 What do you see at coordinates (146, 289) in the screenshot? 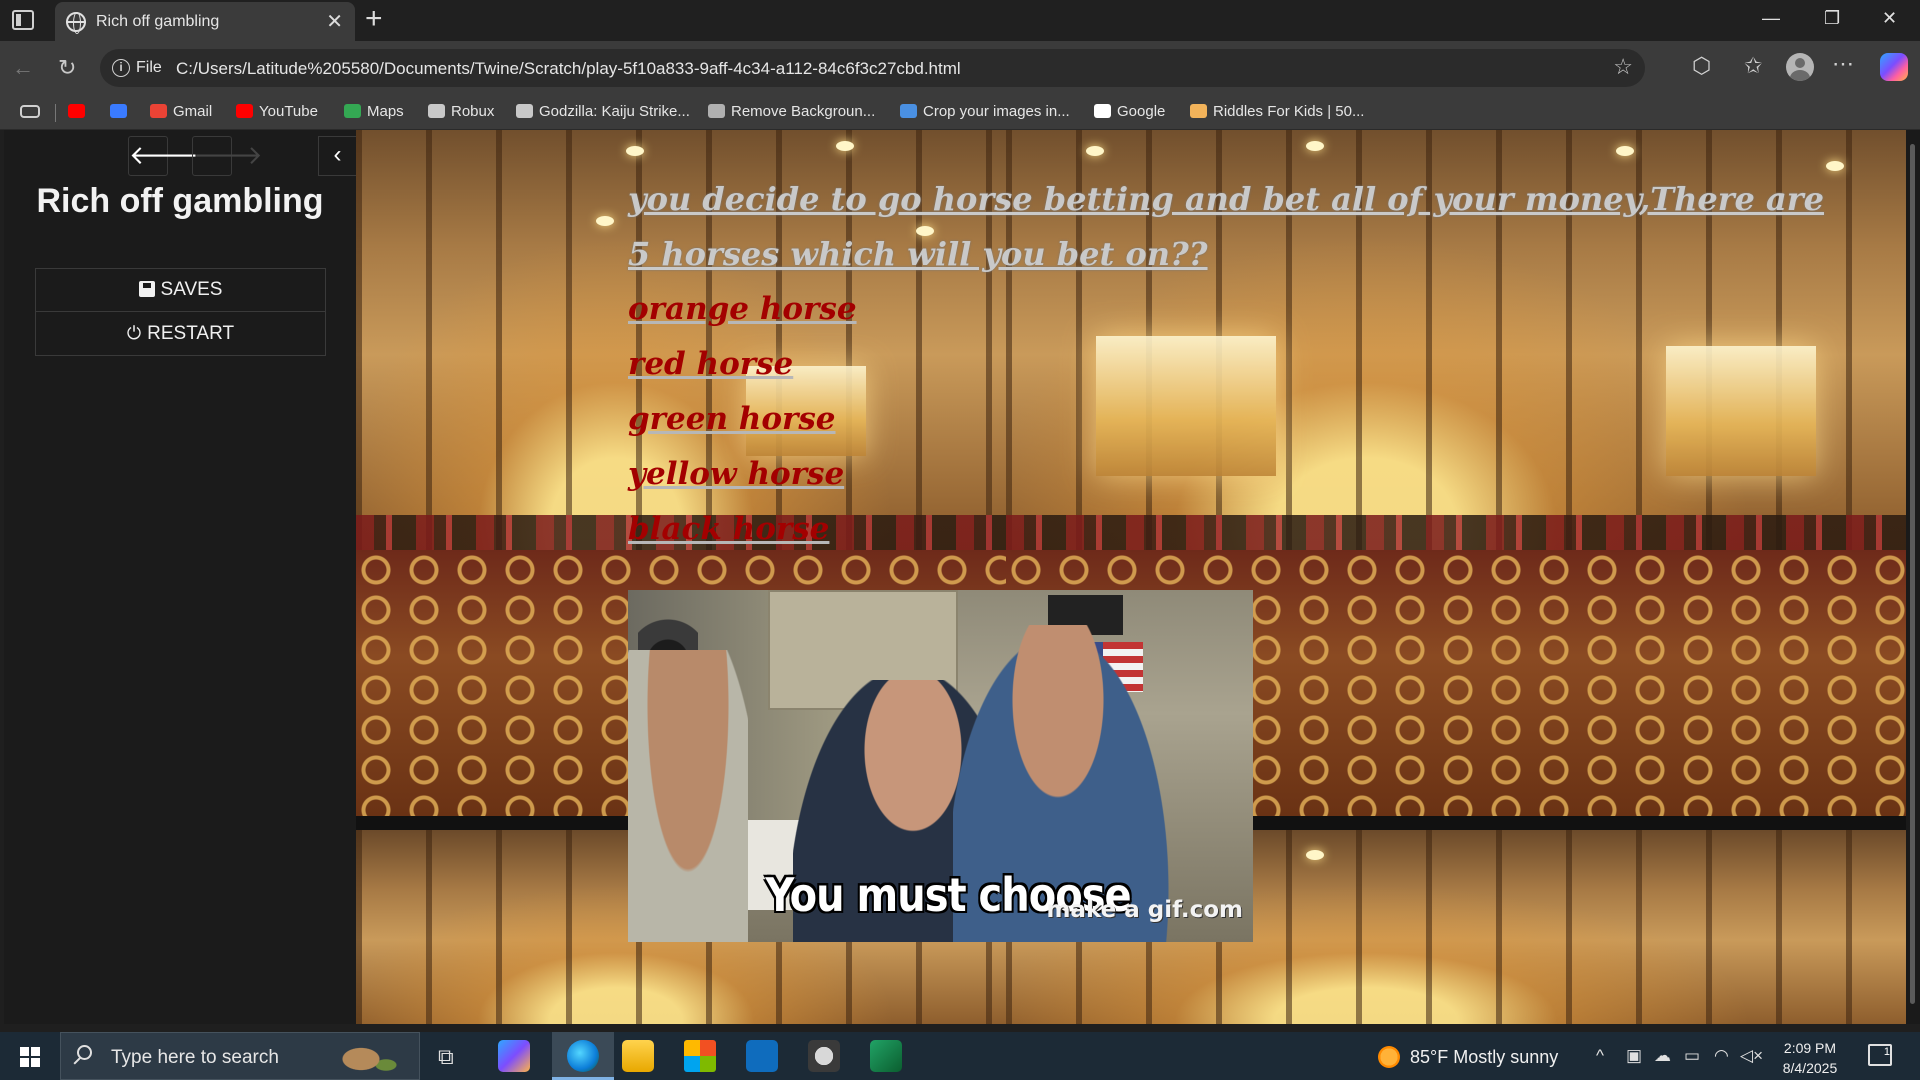
I see `save-disk-icon` at bounding box center [146, 289].